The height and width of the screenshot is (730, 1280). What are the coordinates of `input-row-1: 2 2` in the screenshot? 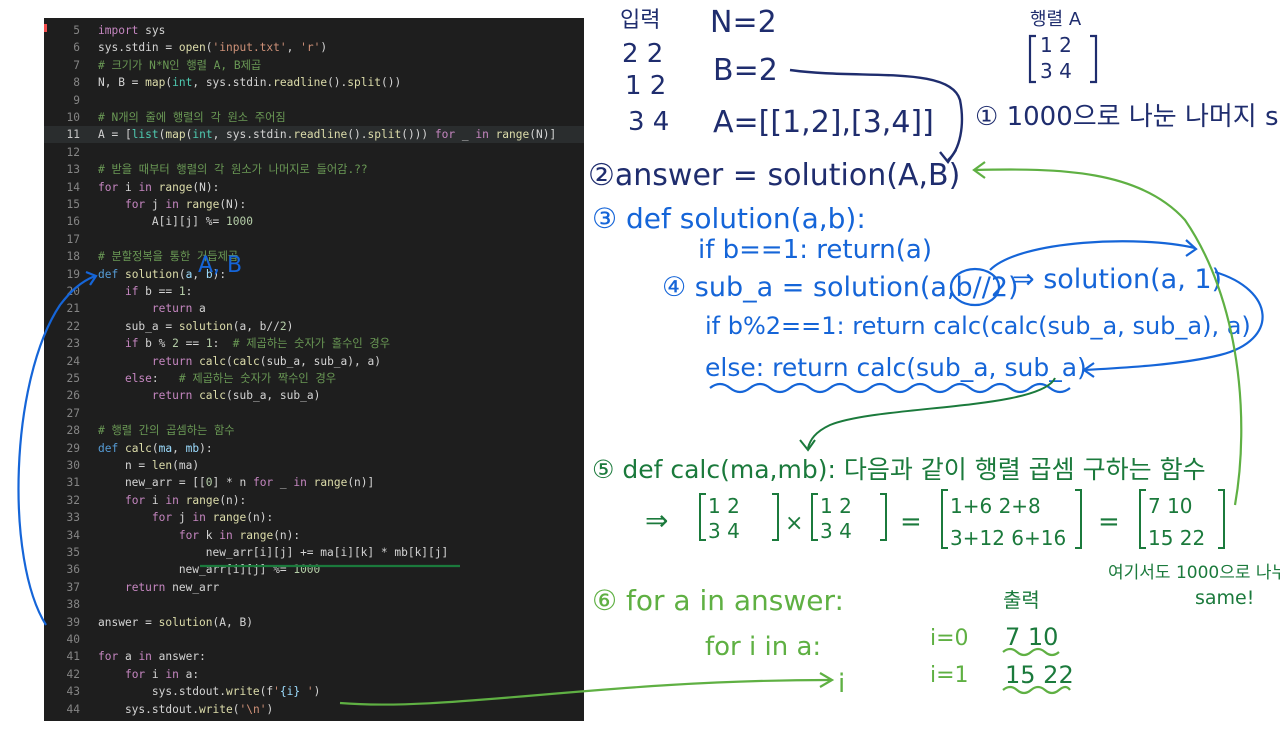 It's located at (642, 54).